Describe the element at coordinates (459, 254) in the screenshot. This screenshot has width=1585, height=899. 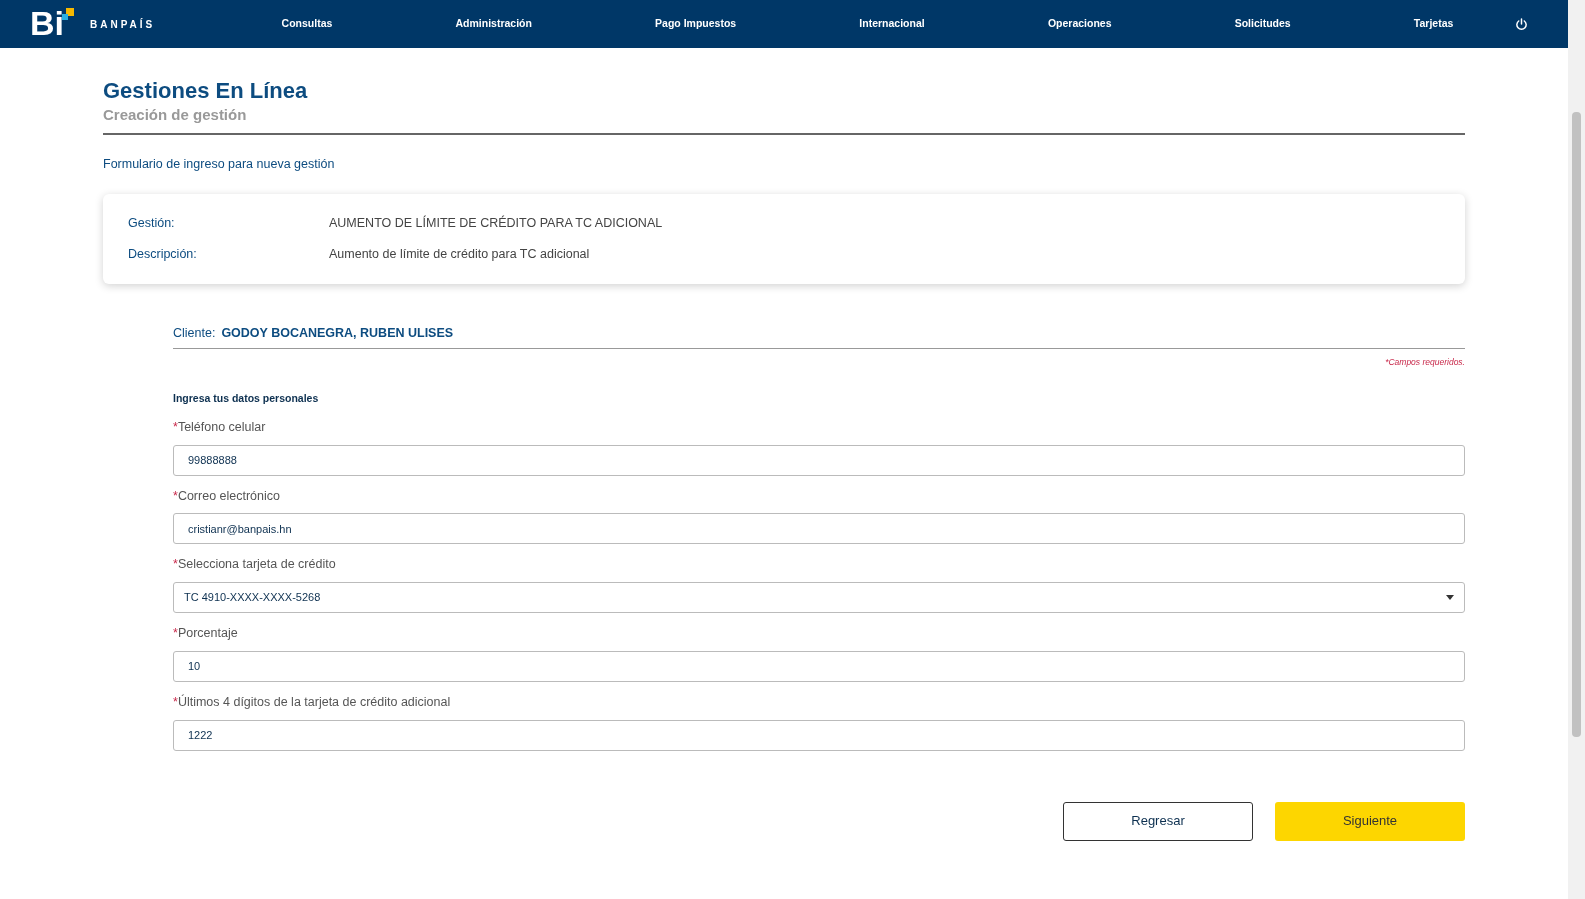
I see `summary-value: Aumento de límite de crédito para TC adicional` at that location.